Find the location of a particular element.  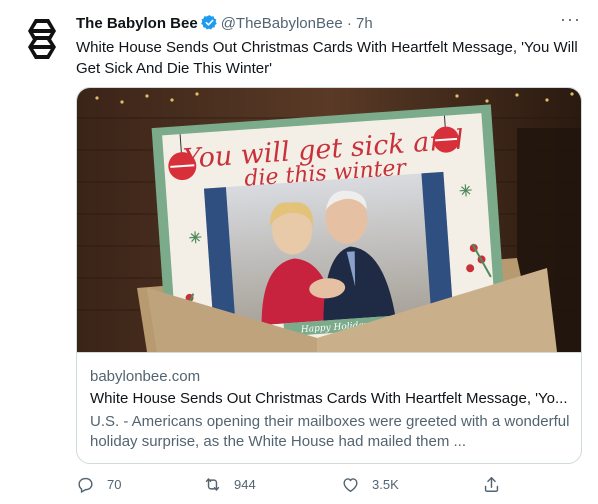

bee-logo-icon is located at coordinates (42, 38).